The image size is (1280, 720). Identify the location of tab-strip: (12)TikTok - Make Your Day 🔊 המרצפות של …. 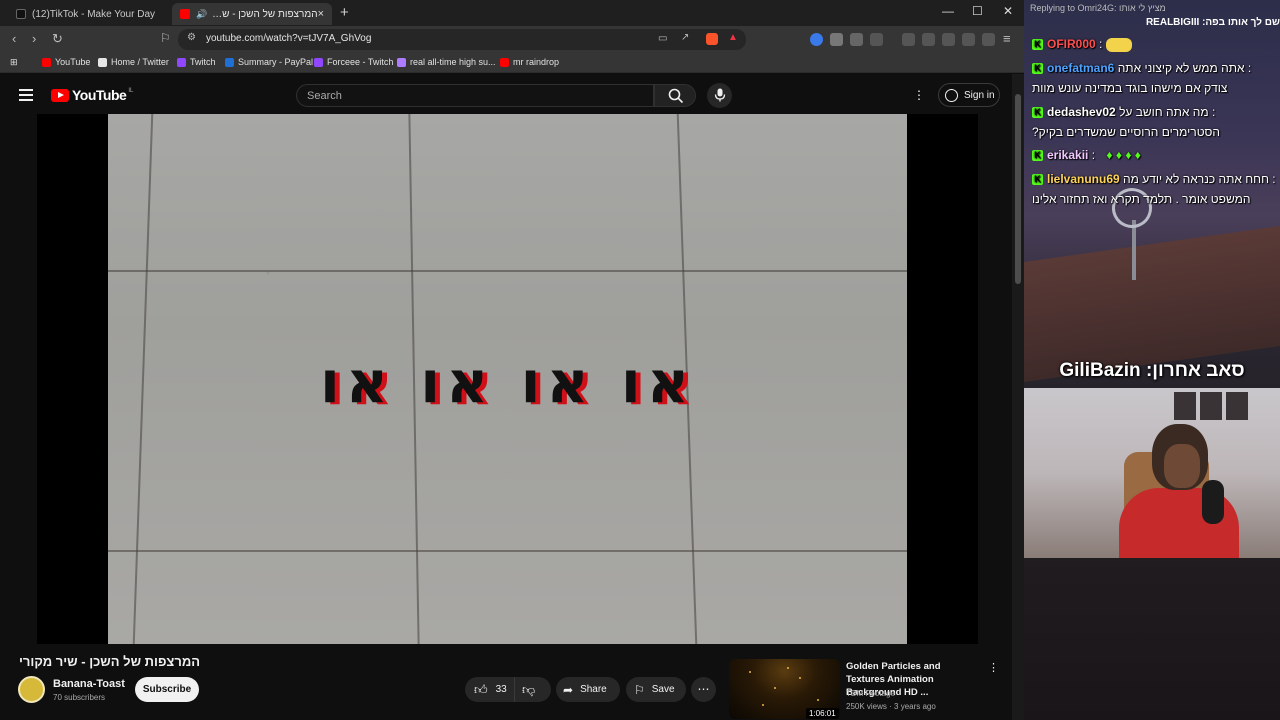
(512, 13).